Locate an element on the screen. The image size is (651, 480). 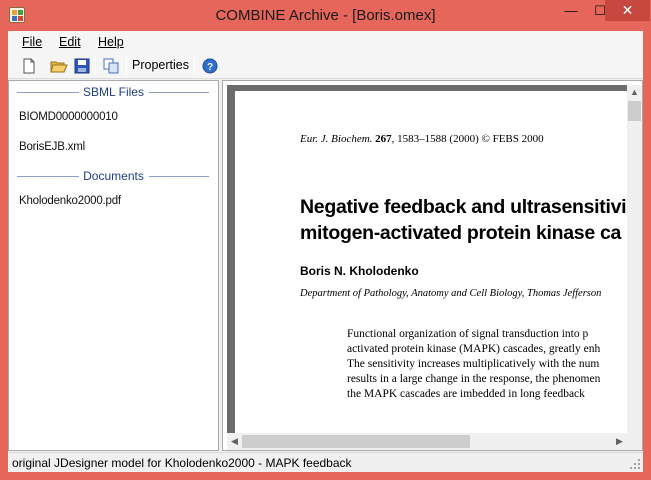
window-title: COMBINE Archive - [Boris.omex] is located at coordinates (325, 15).